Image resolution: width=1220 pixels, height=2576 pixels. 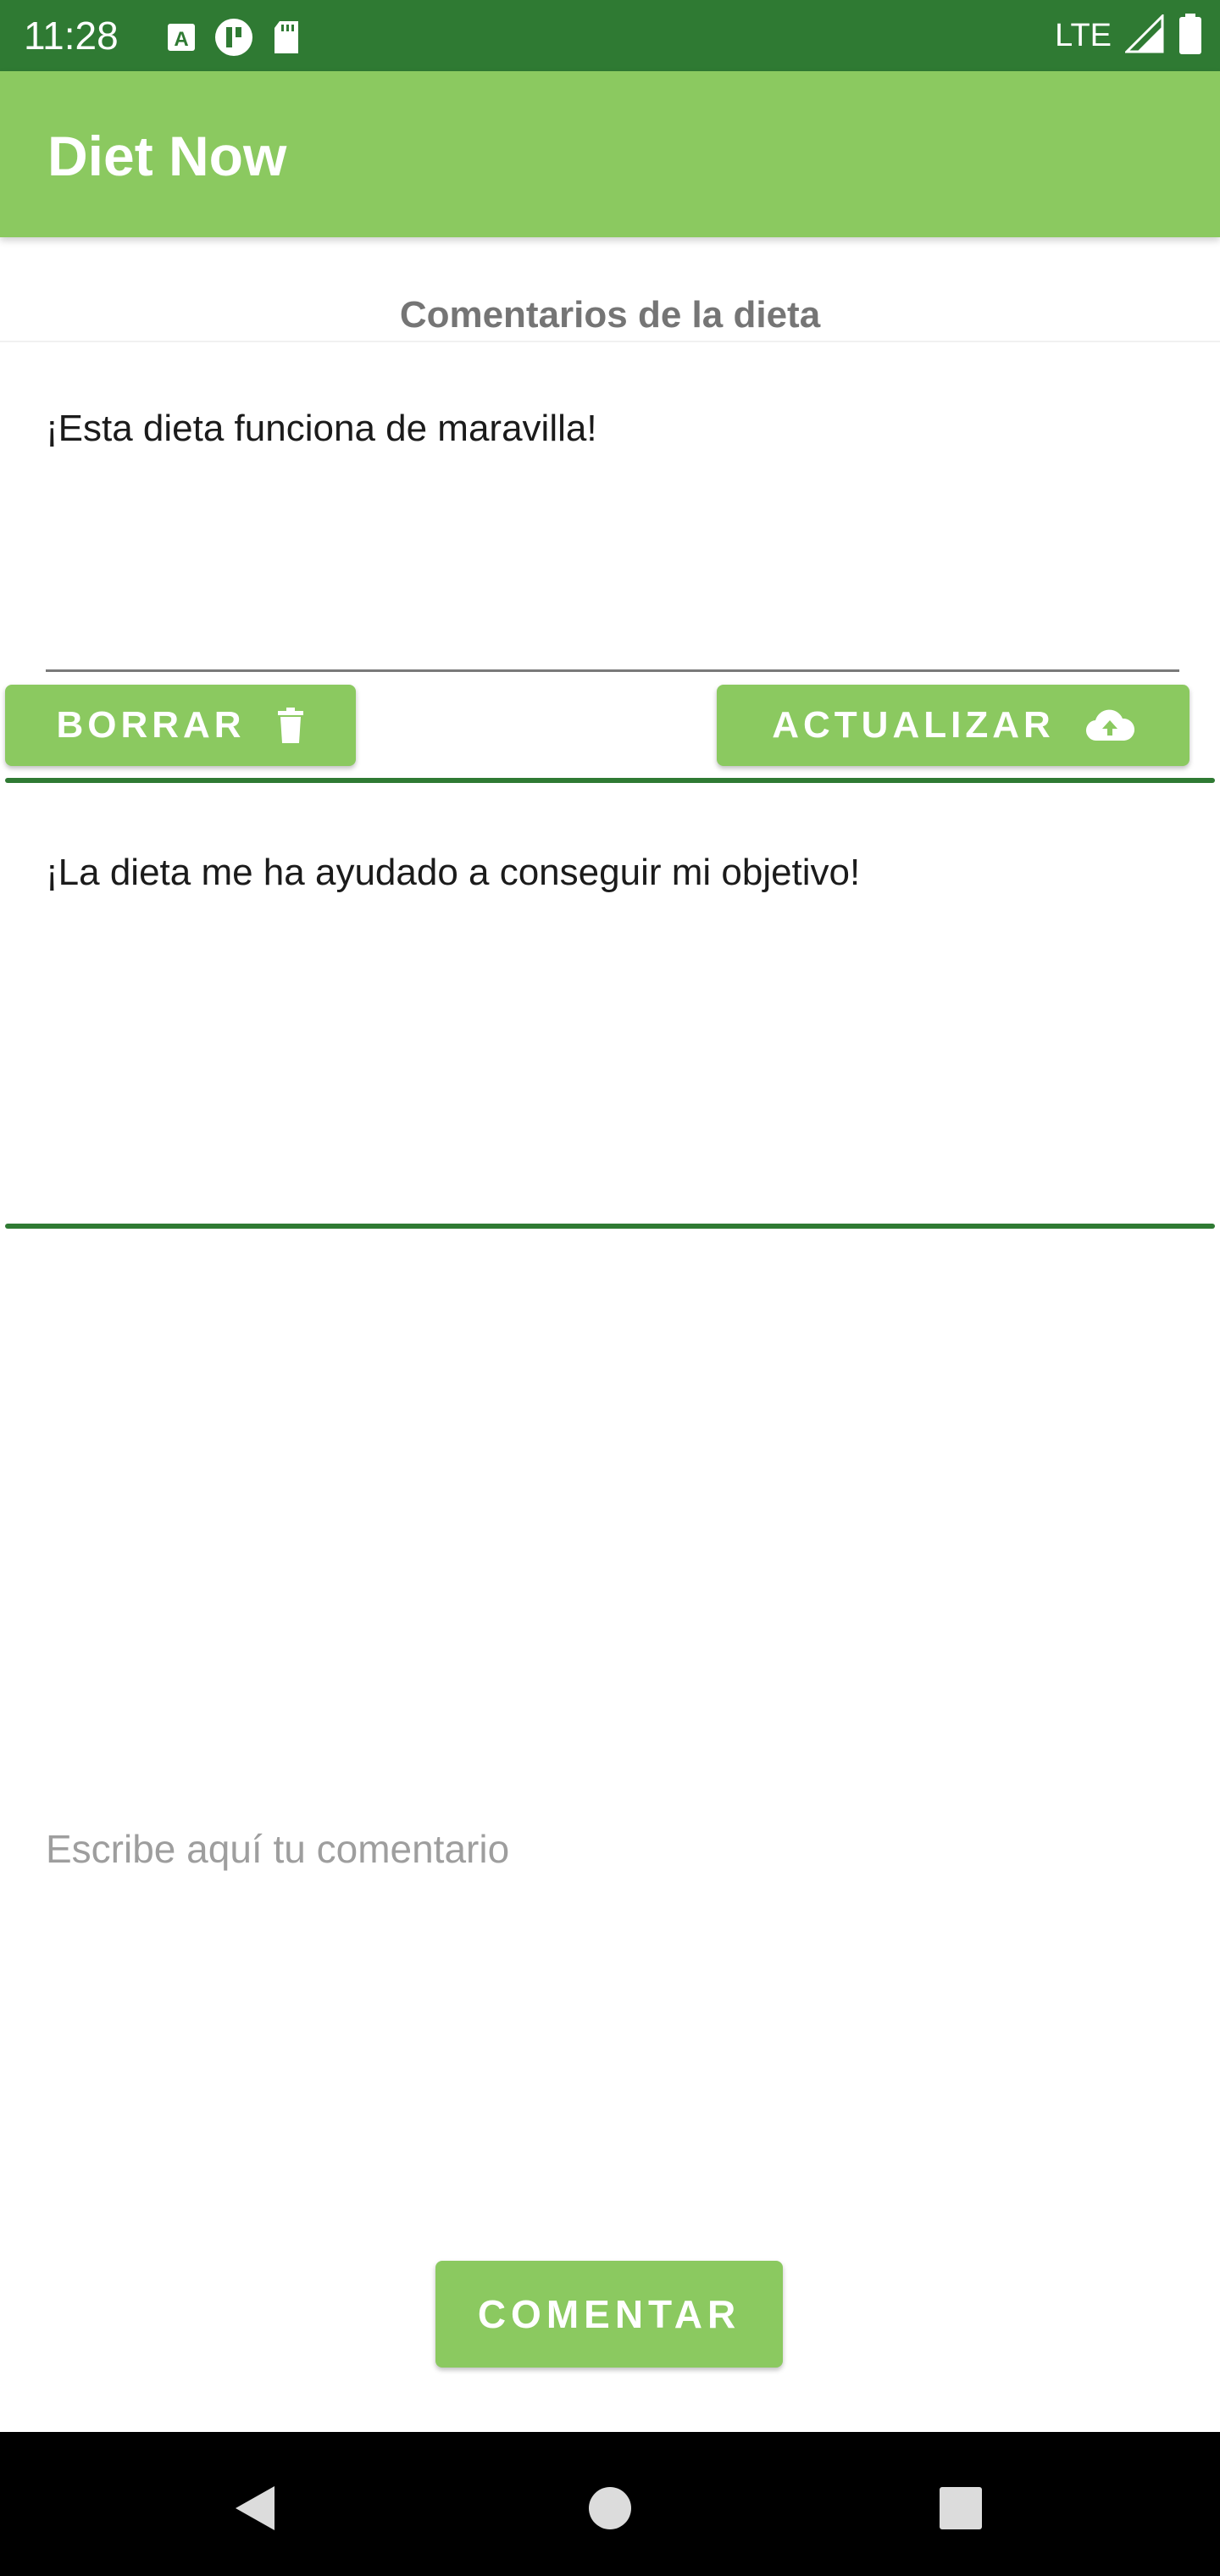 What do you see at coordinates (610, 315) in the screenshot?
I see `section-title: Comentarios de la dieta` at bounding box center [610, 315].